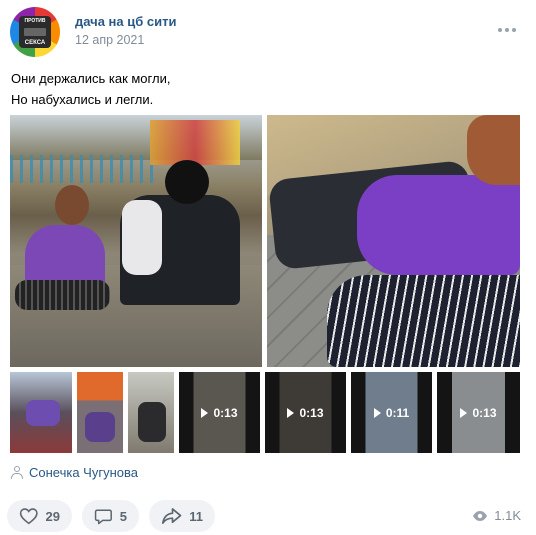 The width and height of the screenshot is (536, 535). Describe the element at coordinates (103, 516) in the screenshot. I see `comment-icon` at that location.